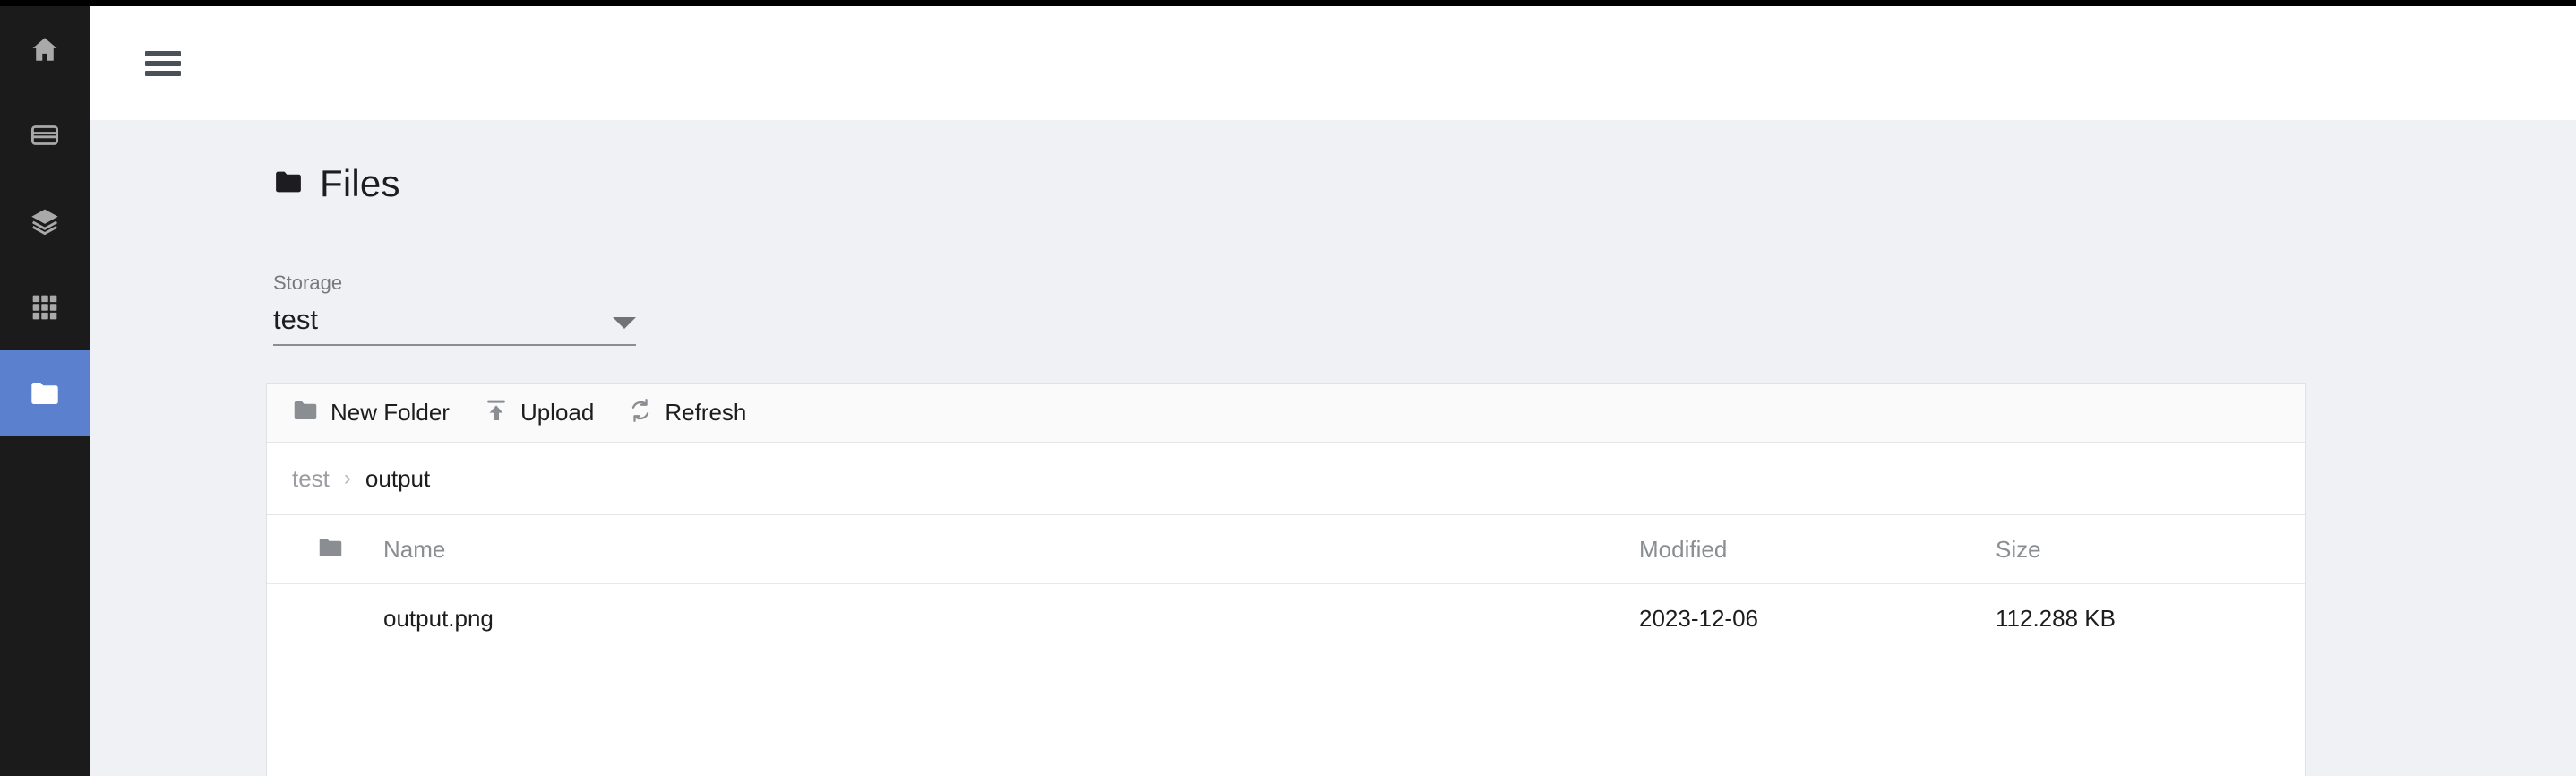  What do you see at coordinates (1001, 619) in the screenshot?
I see `row-name-cell: output.png` at bounding box center [1001, 619].